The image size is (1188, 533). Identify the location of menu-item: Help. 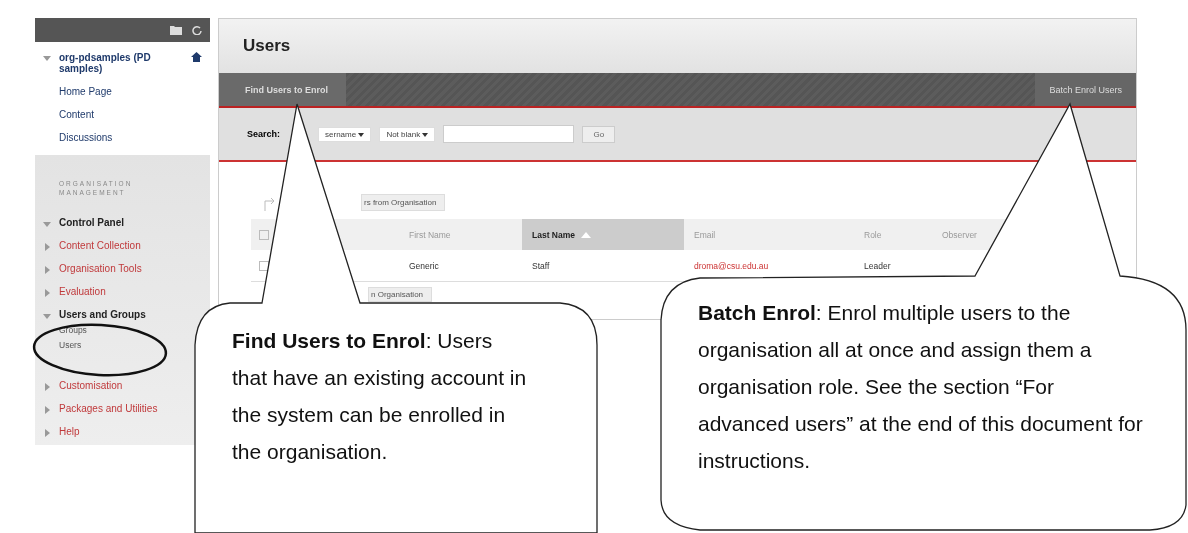
(69, 431).